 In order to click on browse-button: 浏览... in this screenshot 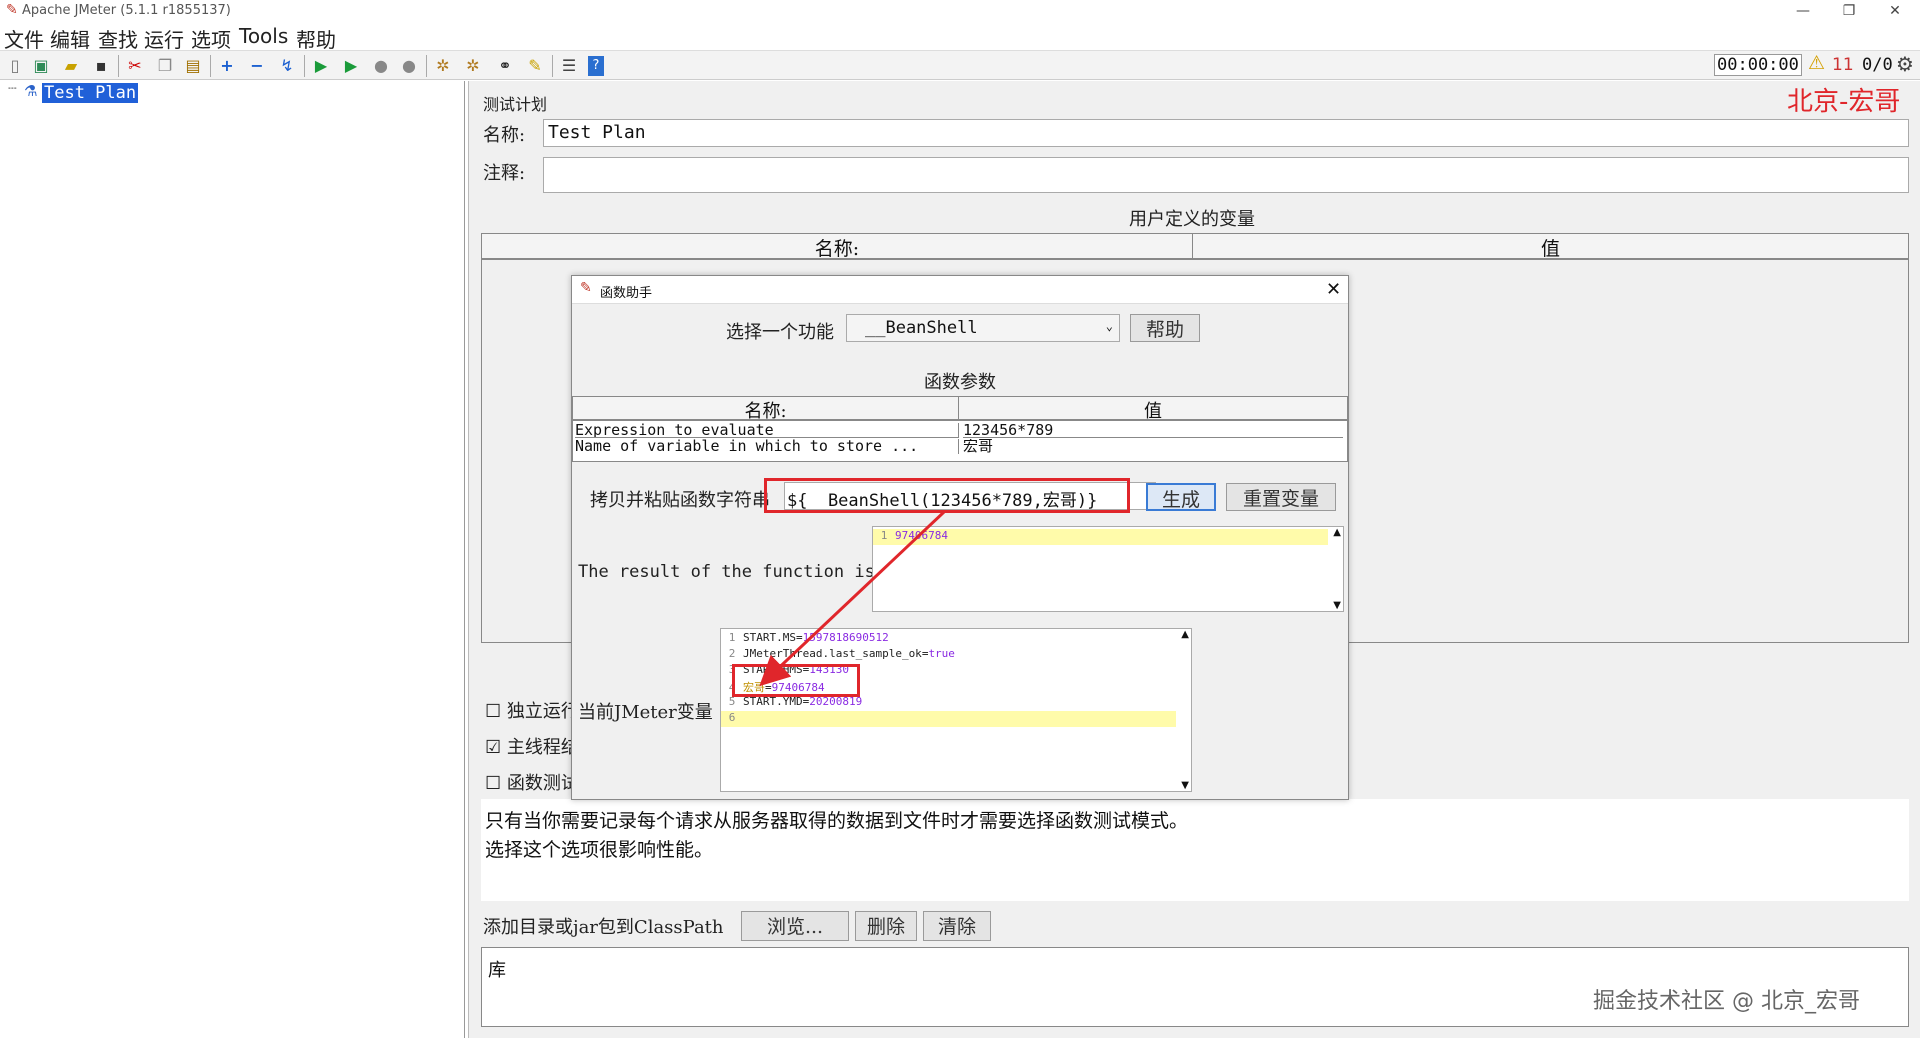, I will do `click(795, 926)`.